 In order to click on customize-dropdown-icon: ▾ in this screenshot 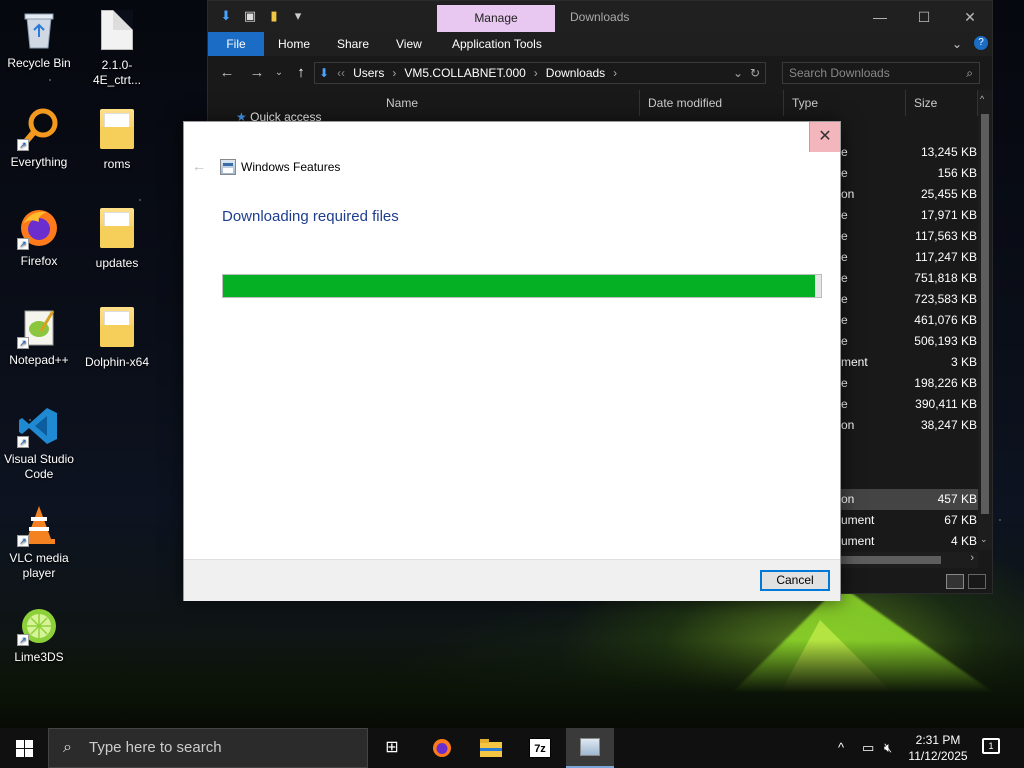, I will do `click(298, 16)`.